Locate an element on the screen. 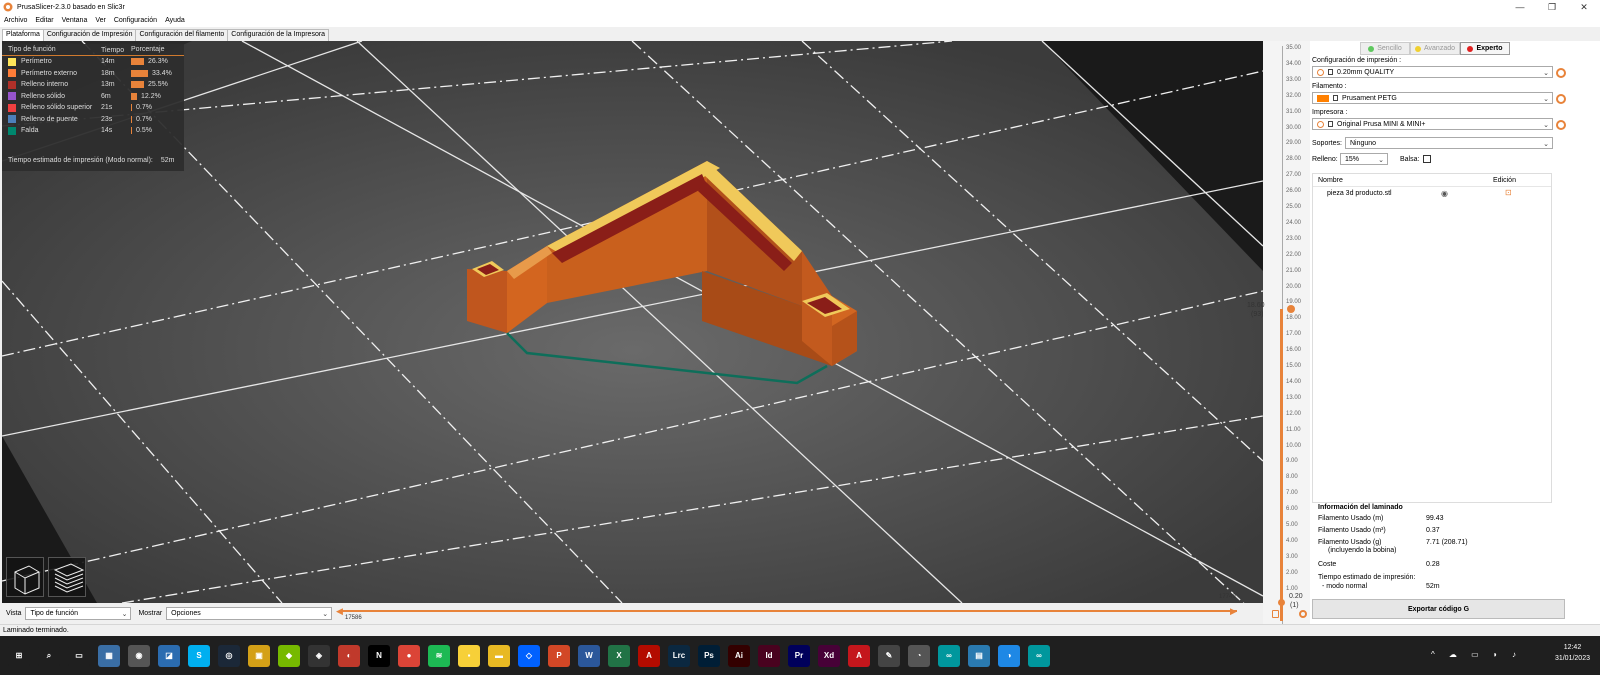  tab-print-settings: Configuración de Impresión is located at coordinates (89, 35).